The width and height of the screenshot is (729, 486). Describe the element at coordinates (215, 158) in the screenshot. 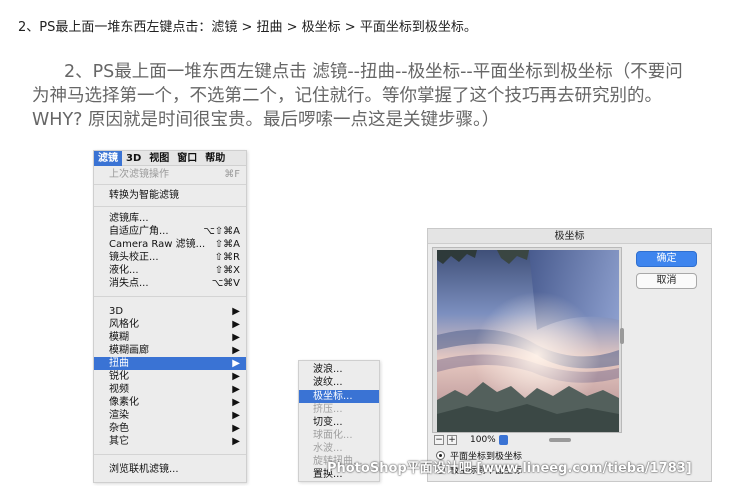

I see `menubar-item-help: 帮助` at that location.